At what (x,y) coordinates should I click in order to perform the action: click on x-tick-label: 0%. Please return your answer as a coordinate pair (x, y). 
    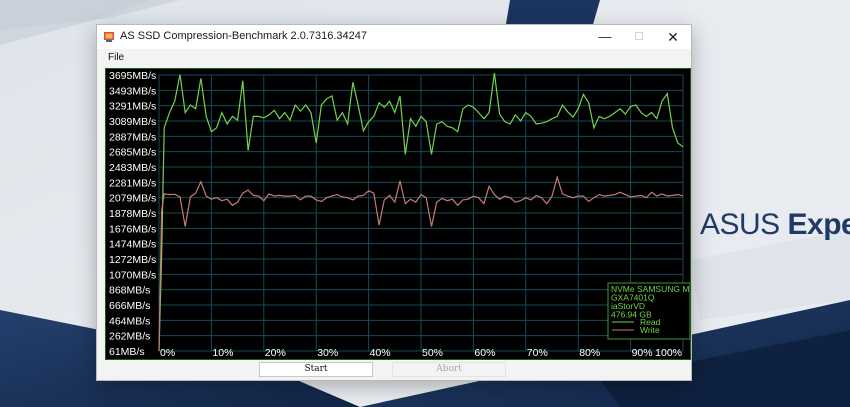
    Looking at the image, I should click on (167, 353).